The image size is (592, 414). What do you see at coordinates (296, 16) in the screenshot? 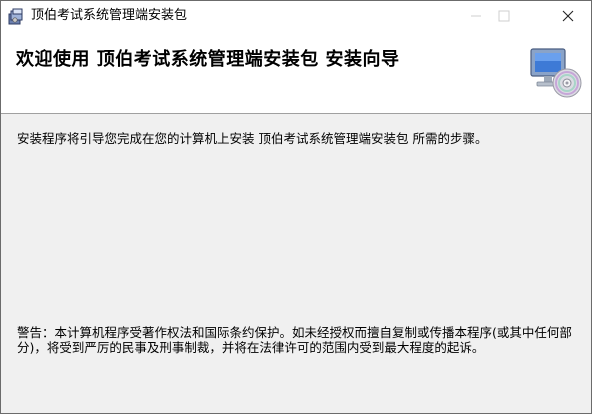
I see `title-bar: 顶伯考试系统管理端安装包` at bounding box center [296, 16].